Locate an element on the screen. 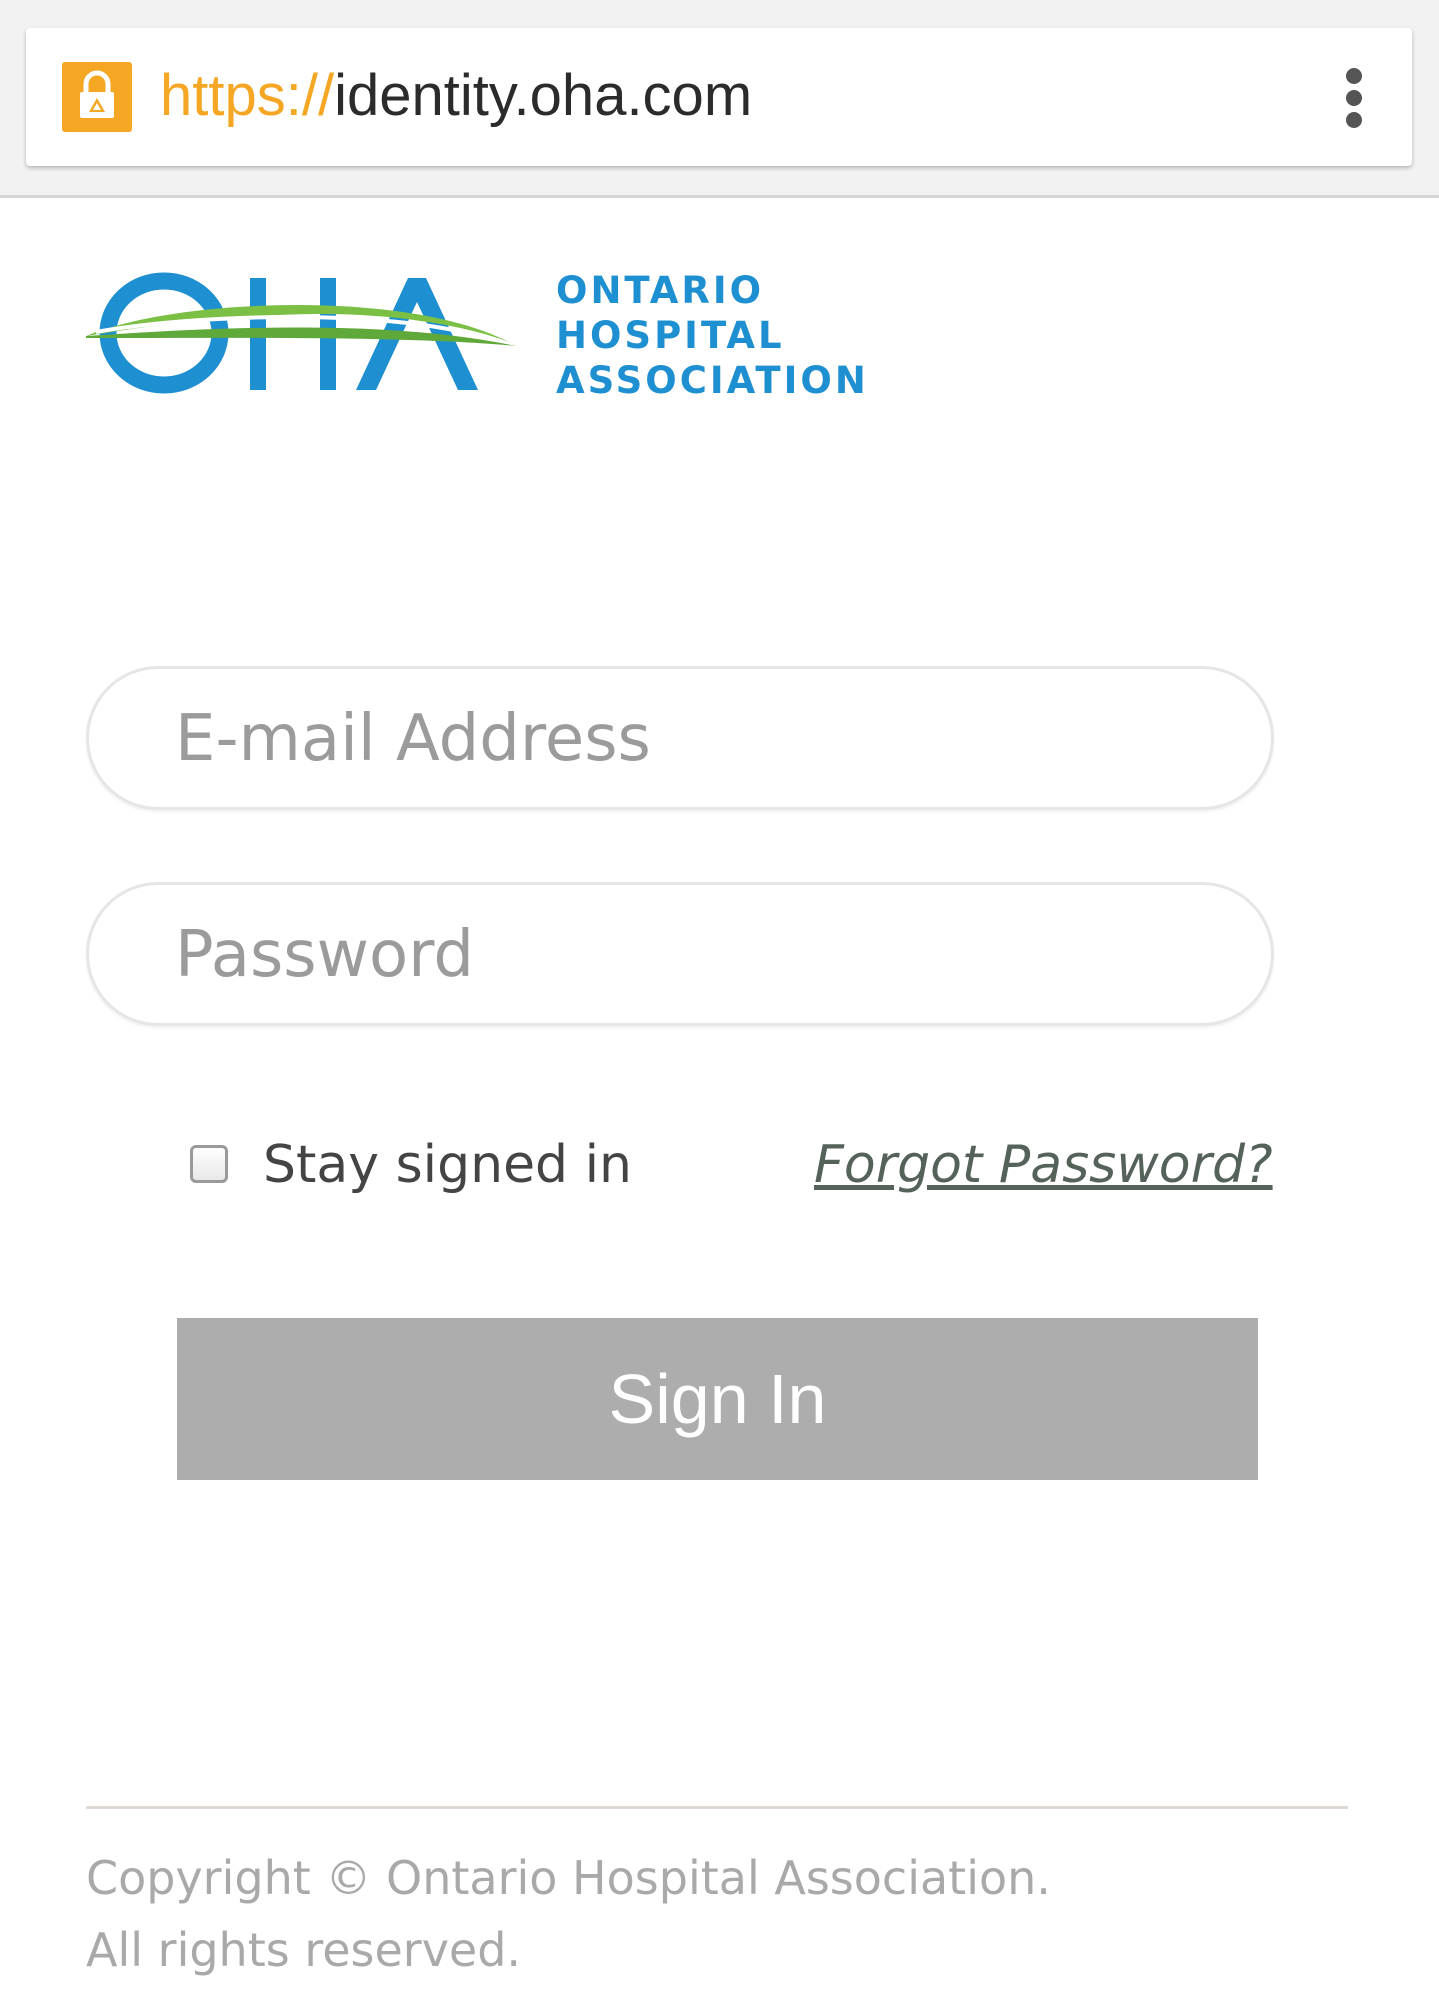 Image resolution: width=1439 pixels, height=2013 pixels. url-text: https://identity.oha.com is located at coordinates (456, 96).